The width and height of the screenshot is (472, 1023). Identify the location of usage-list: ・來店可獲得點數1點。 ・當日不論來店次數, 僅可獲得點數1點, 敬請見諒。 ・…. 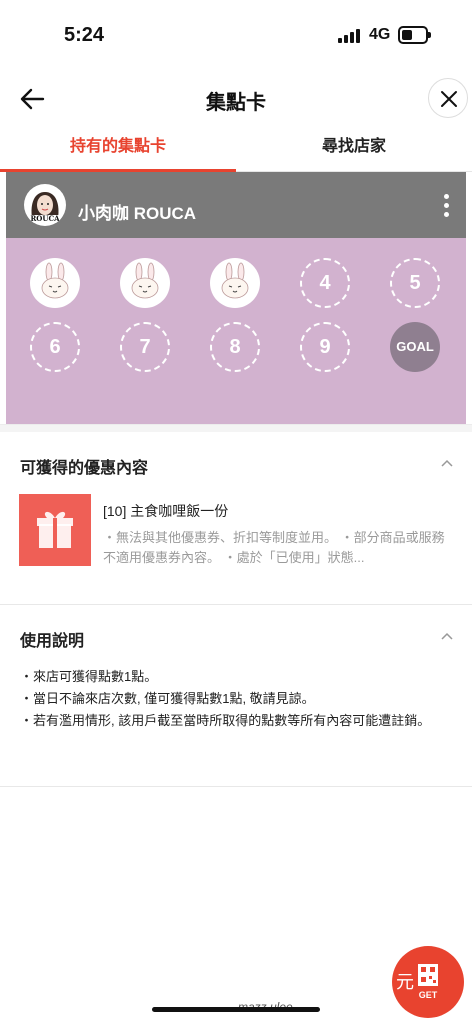
(235, 699).